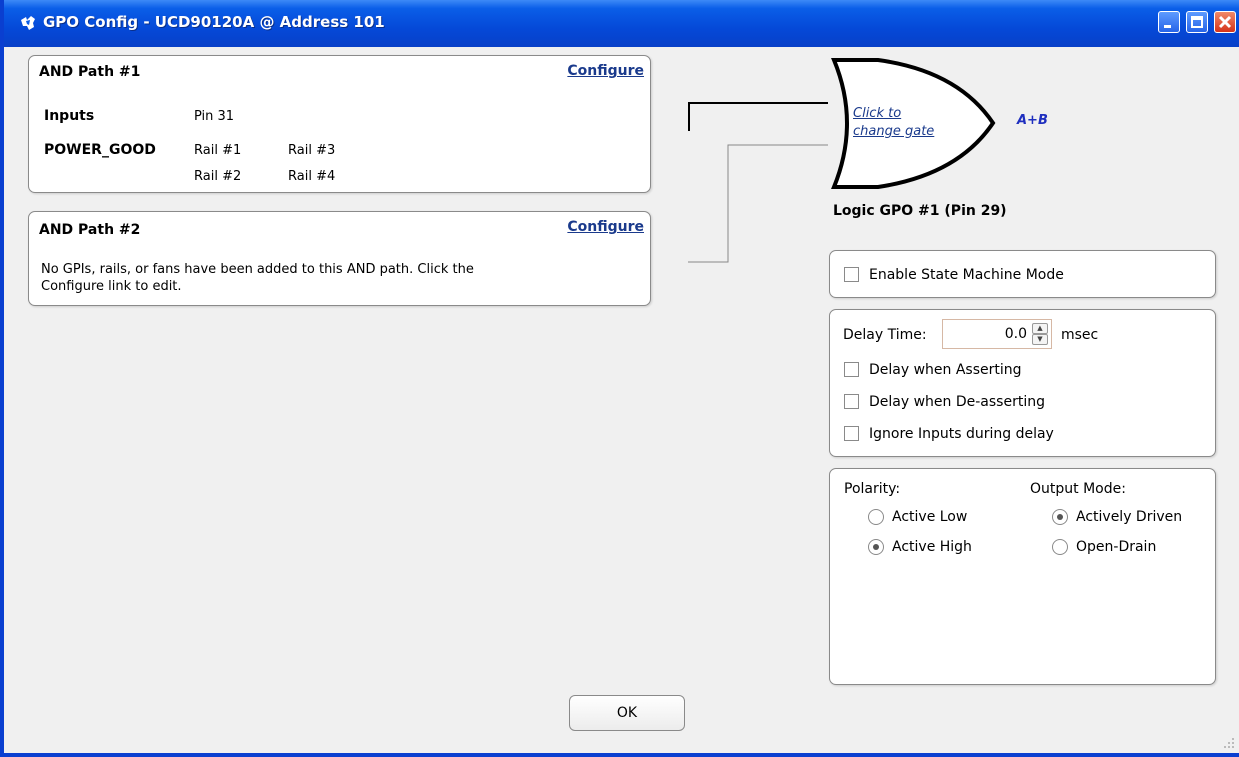 The width and height of the screenshot is (1239, 757). I want to click on active-high-radio, so click(876, 547).